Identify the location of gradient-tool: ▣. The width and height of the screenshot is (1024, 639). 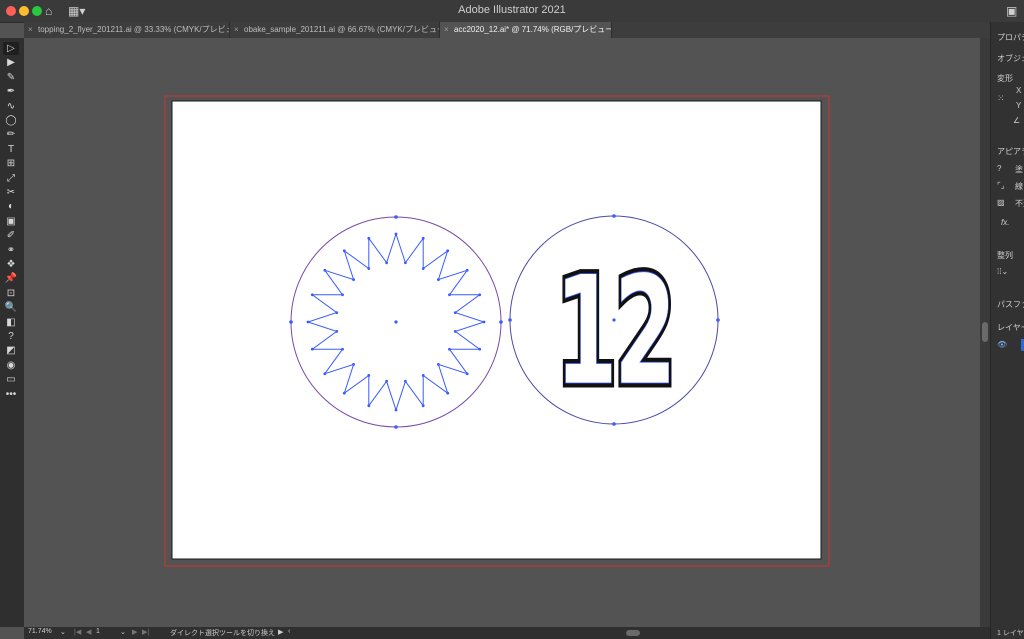
(11, 221).